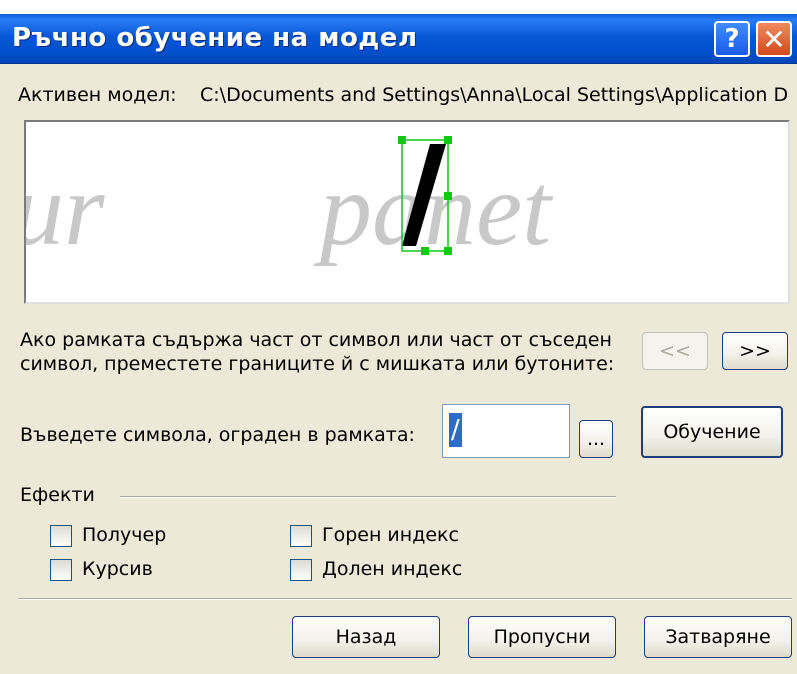 This screenshot has width=797, height=674. Describe the element at coordinates (774, 39) in the screenshot. I see `close-button: ✕` at that location.